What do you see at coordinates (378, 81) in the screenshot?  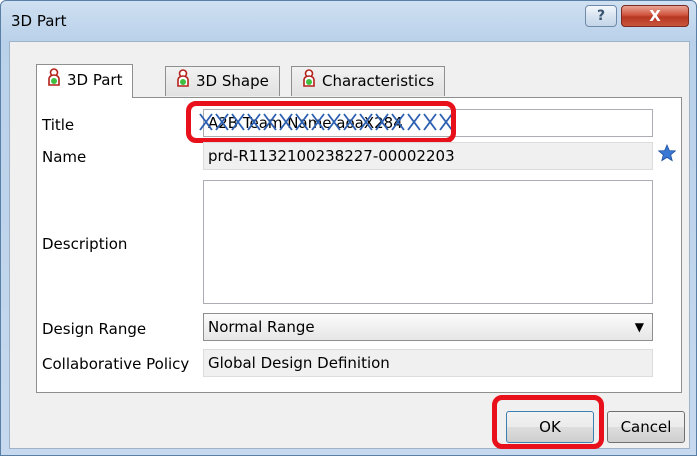 I see `tab-label: Characteristics` at bounding box center [378, 81].